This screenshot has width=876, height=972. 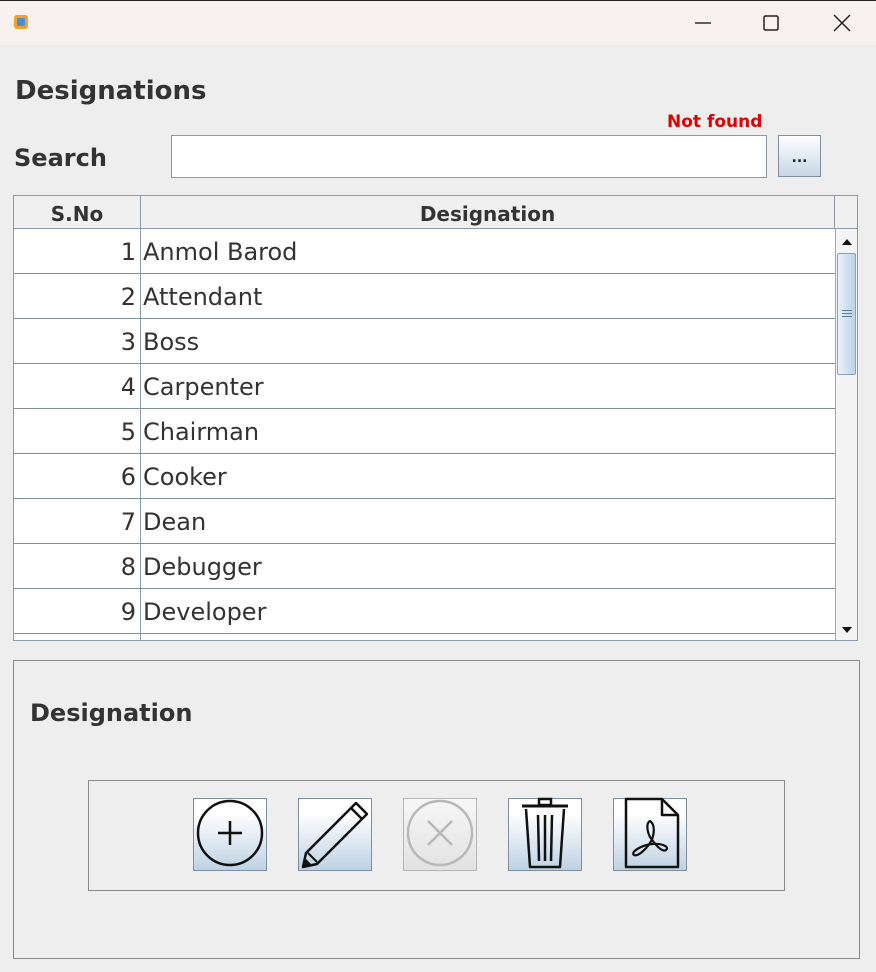 I want to click on table-row: 3 Boss, so click(x=424, y=341).